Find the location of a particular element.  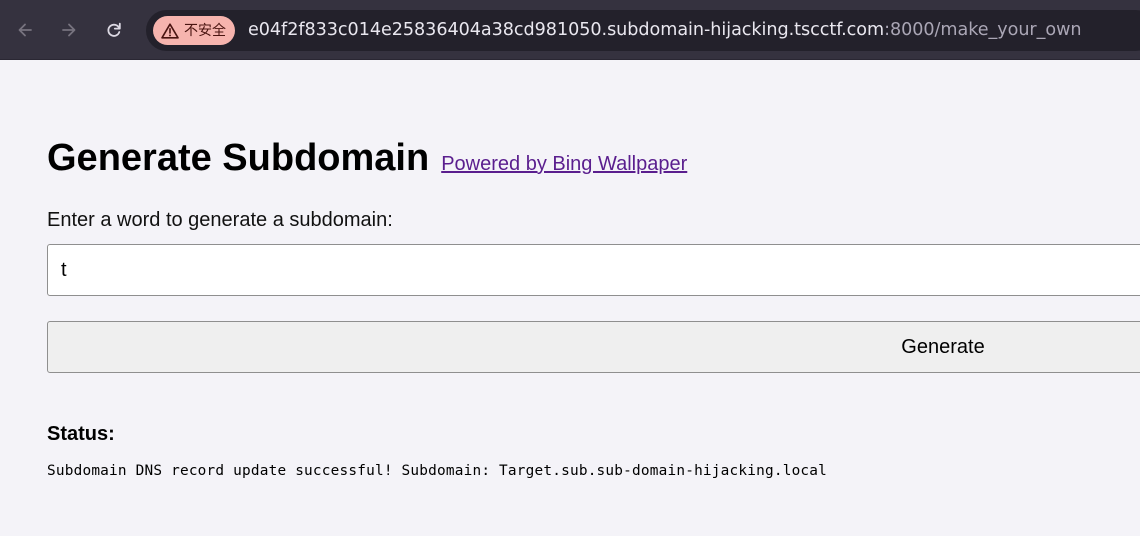

reload-button is located at coordinates (114, 30).